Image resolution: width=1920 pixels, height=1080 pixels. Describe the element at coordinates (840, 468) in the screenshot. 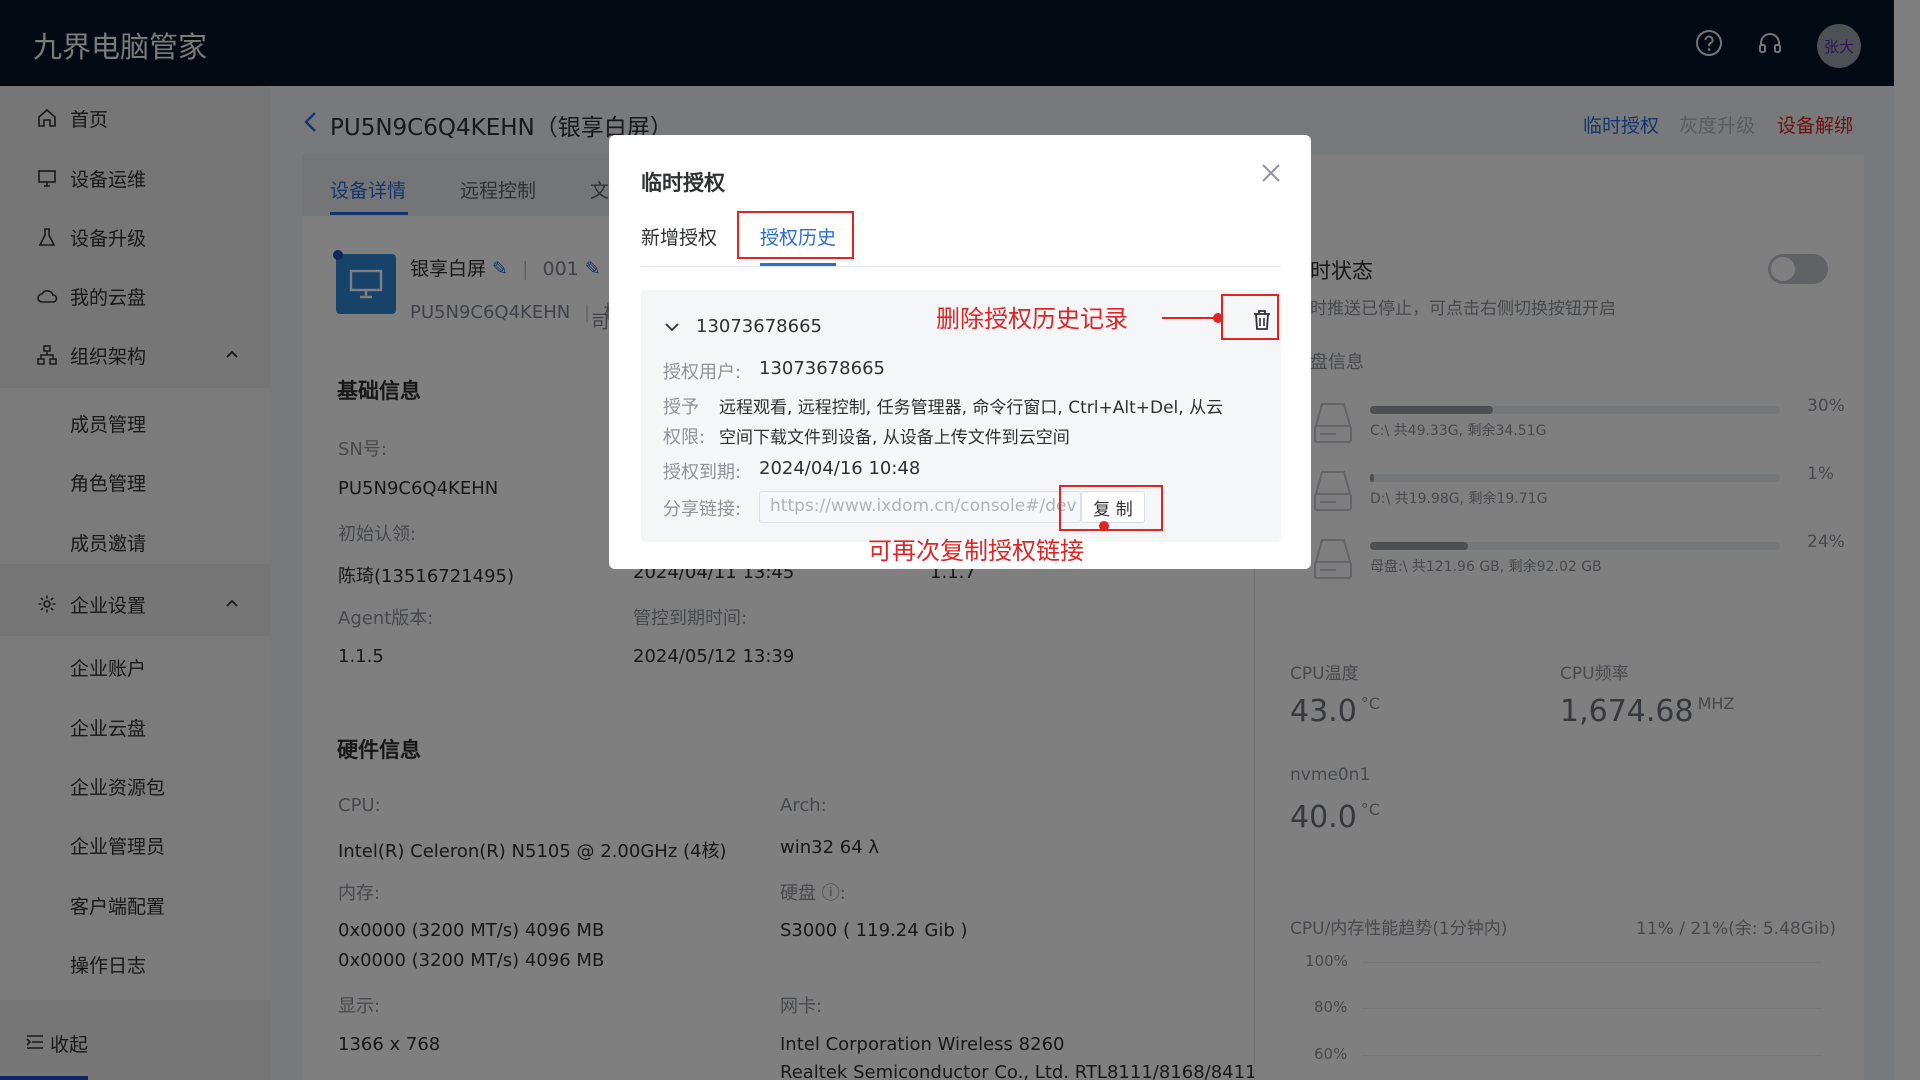

I see `auth-expire-value: 2024/04/16 10:48` at that location.